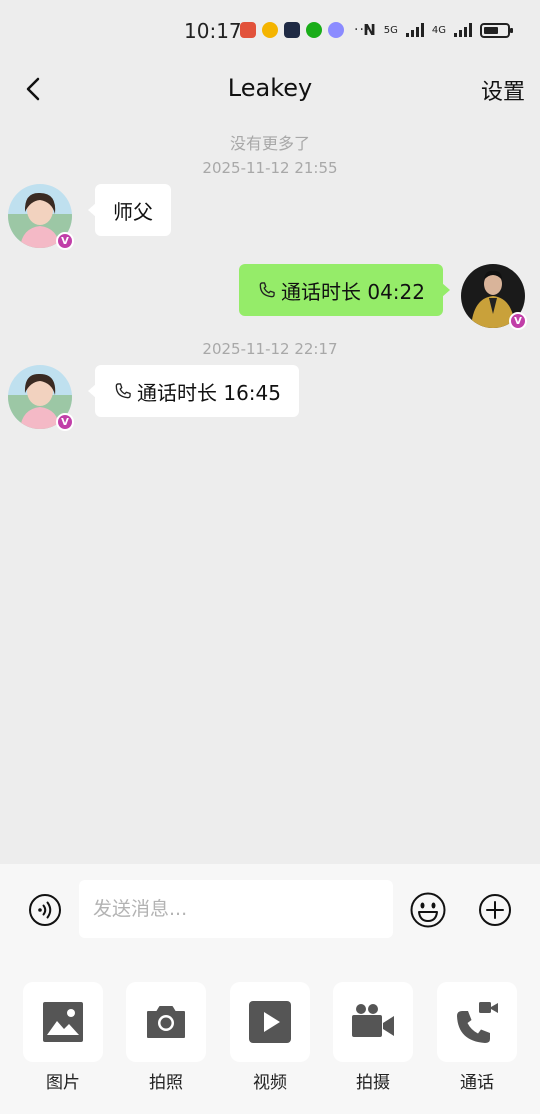  Describe the element at coordinates (270, 1083) in the screenshot. I see `tool-label: 视频` at that location.